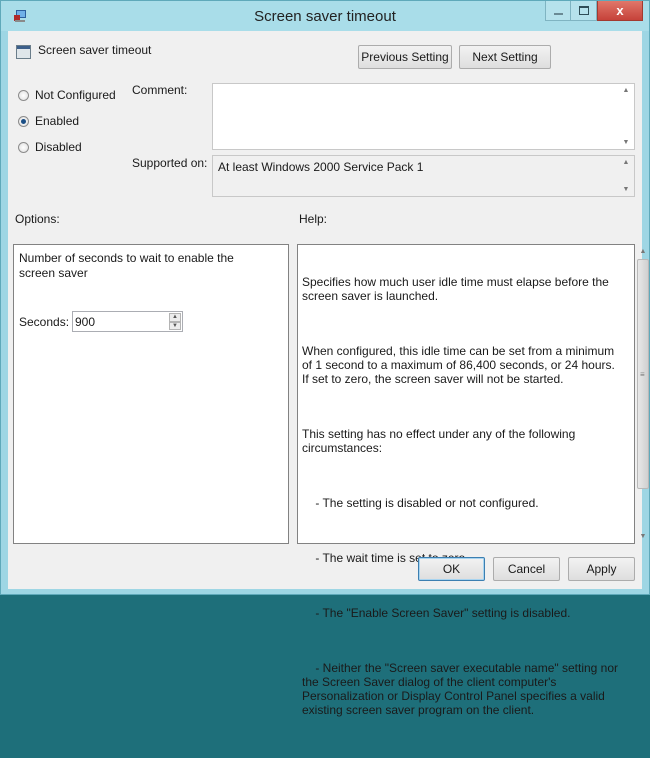 The width and height of the screenshot is (650, 758). I want to click on radio-circle-selected, so click(23, 121).